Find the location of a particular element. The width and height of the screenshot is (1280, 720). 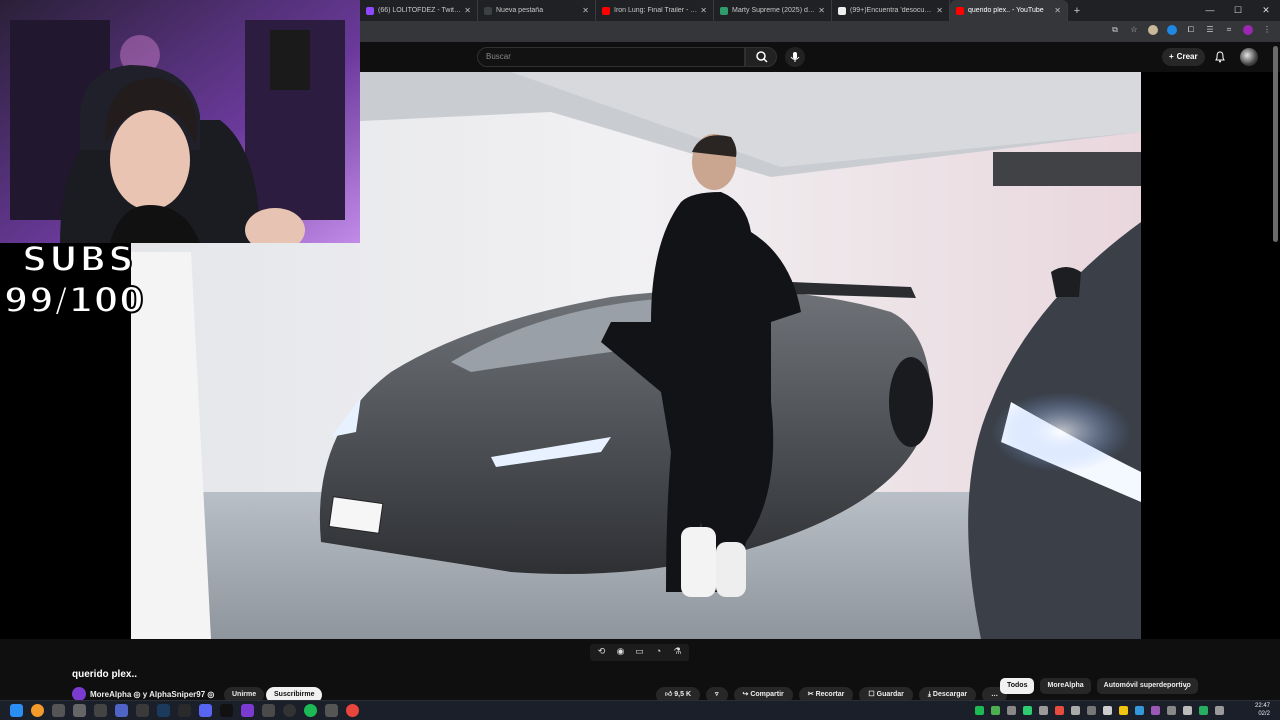

window-controls: — ☐ ✕ is located at coordinates (1238, 10).